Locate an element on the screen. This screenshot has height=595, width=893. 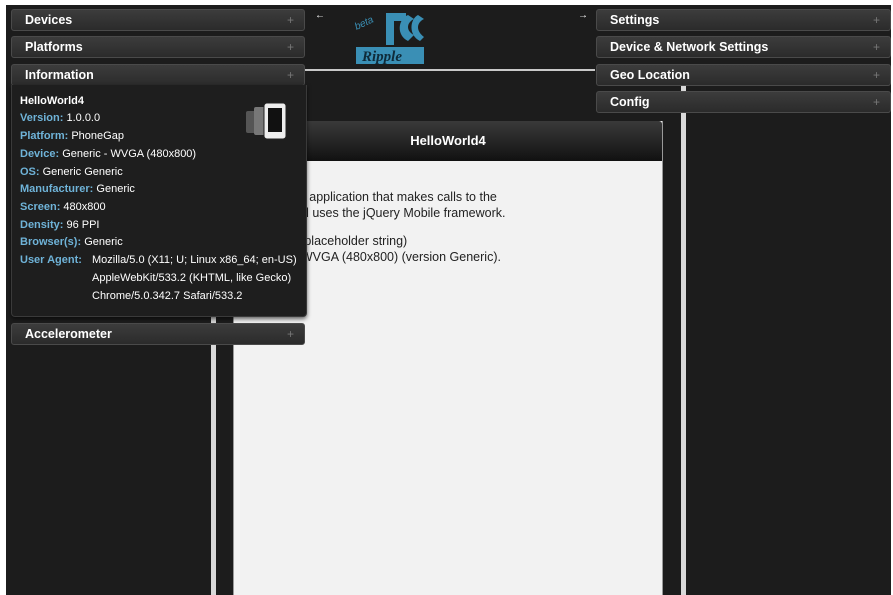
info-version-row: Version: 1.0.0.0 is located at coordinates (60, 118).